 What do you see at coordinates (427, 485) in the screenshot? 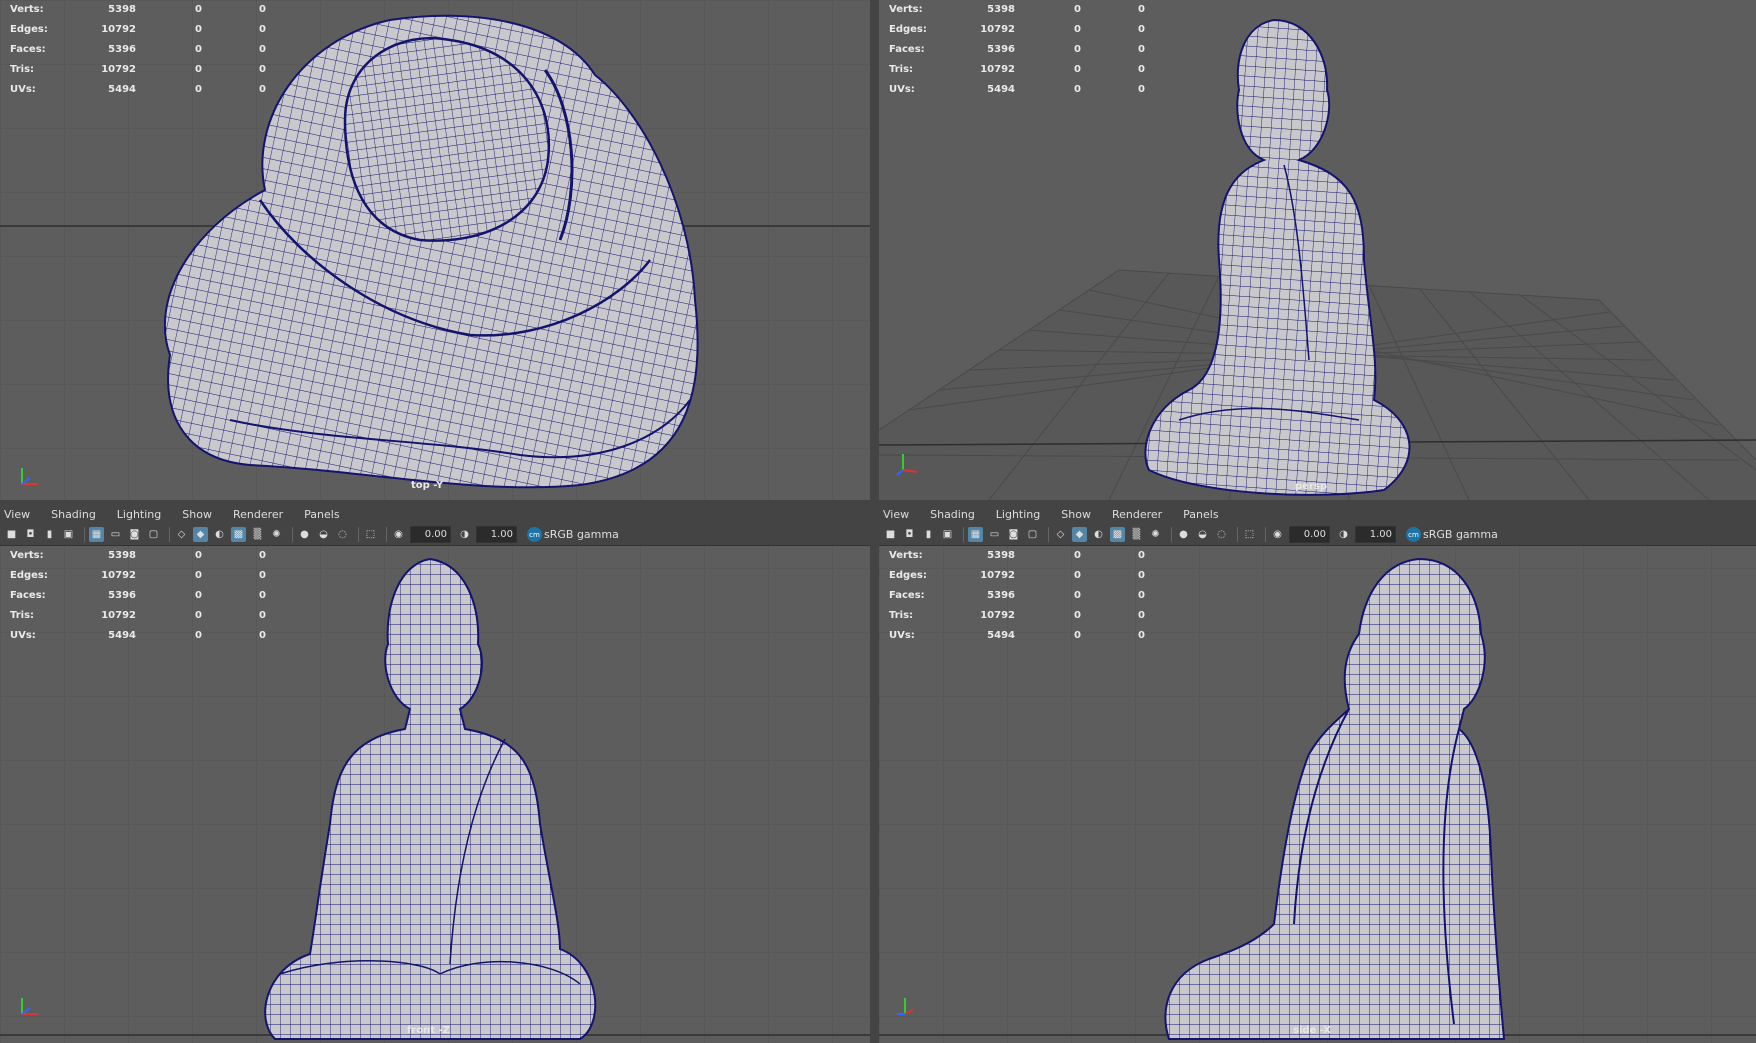
I see `camera-label: top -Y` at bounding box center [427, 485].